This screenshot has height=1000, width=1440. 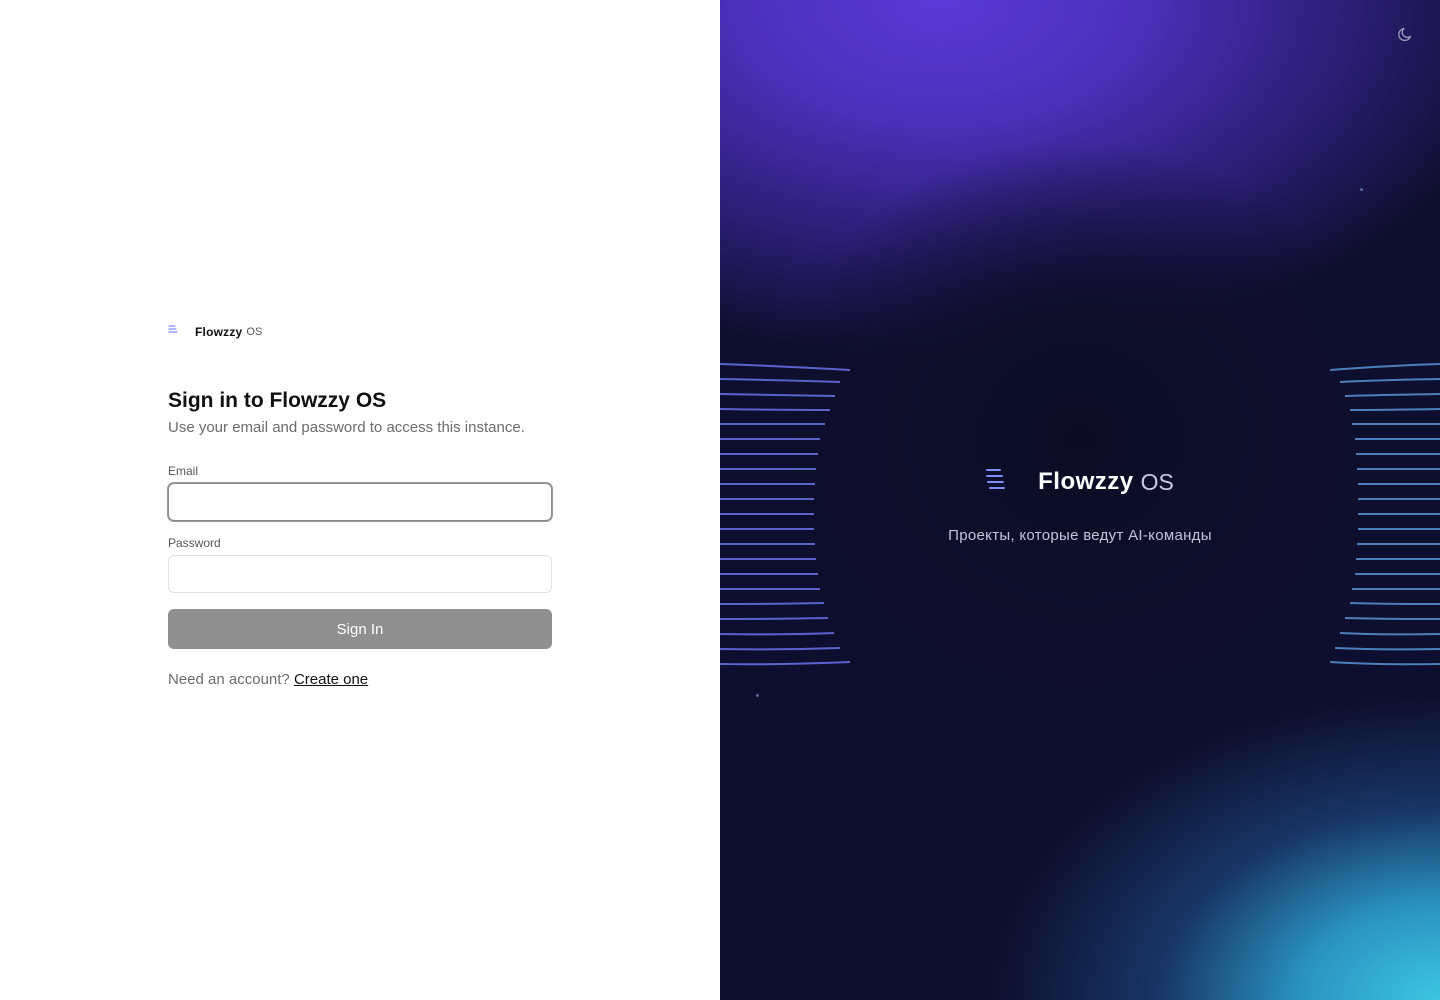 I want to click on signup-prompt: Need an account? Create one, so click(x=360, y=680).